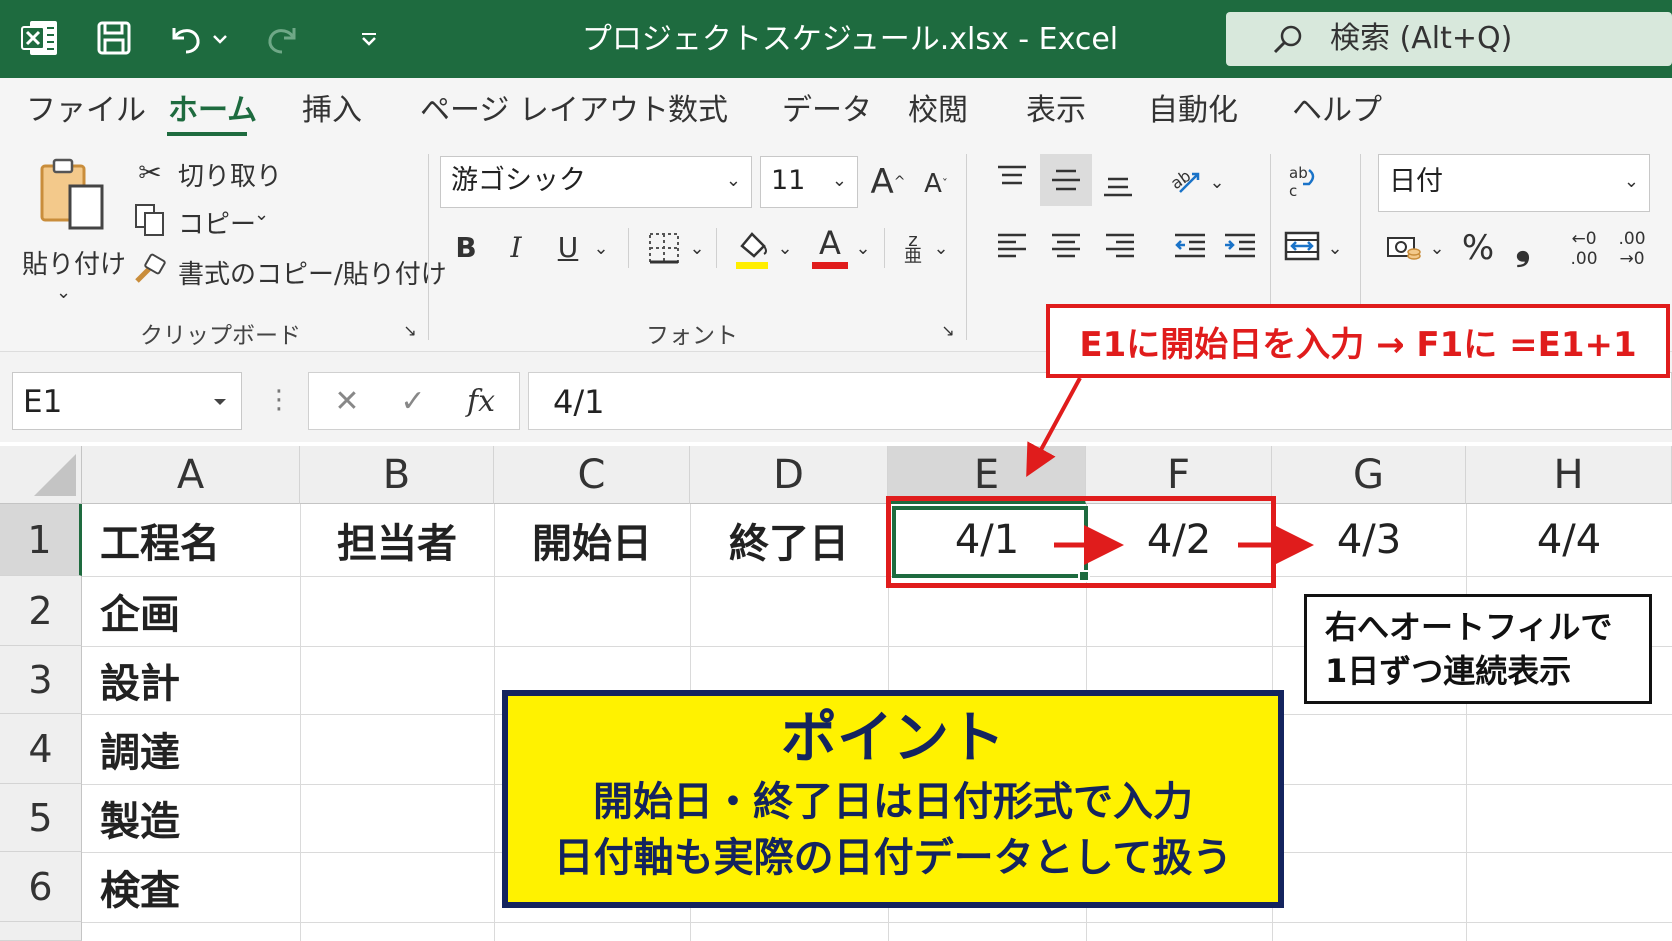 Image resolution: width=1672 pixels, height=941 pixels. What do you see at coordinates (1448, 671) in the screenshot?
I see `autofill-note-line-2: 1日ずつ連続表示` at bounding box center [1448, 671].